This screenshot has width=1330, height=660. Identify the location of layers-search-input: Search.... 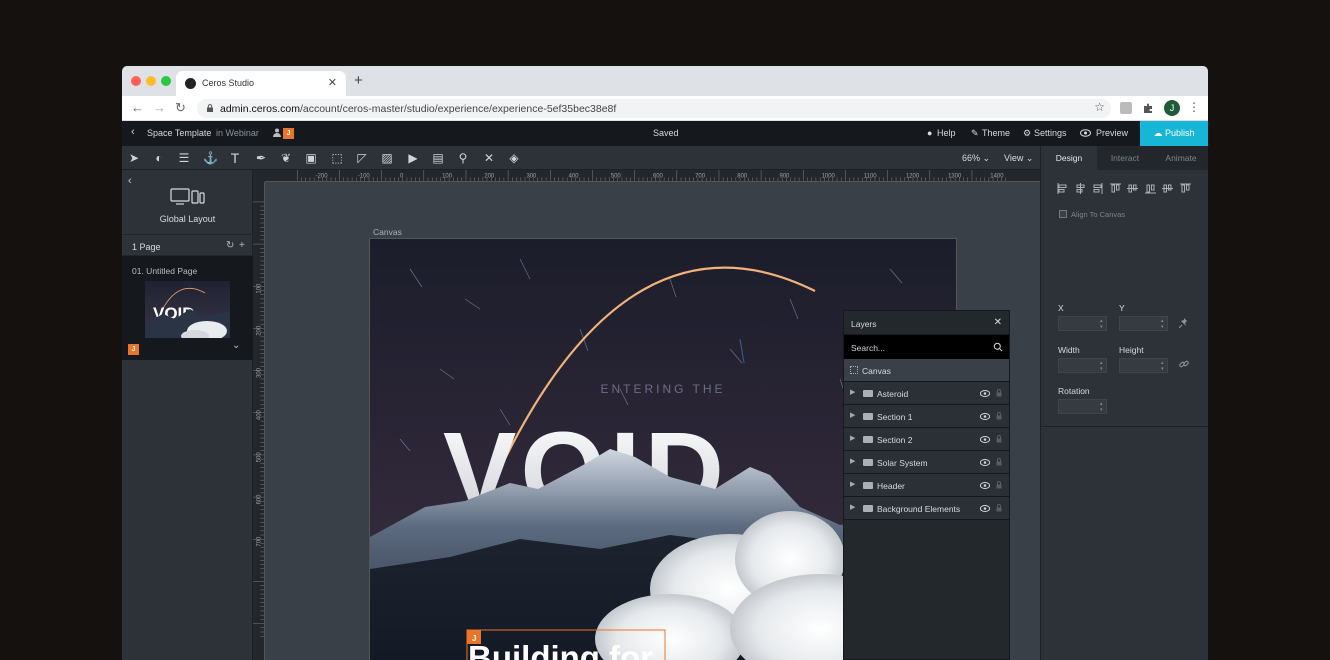
(926, 347).